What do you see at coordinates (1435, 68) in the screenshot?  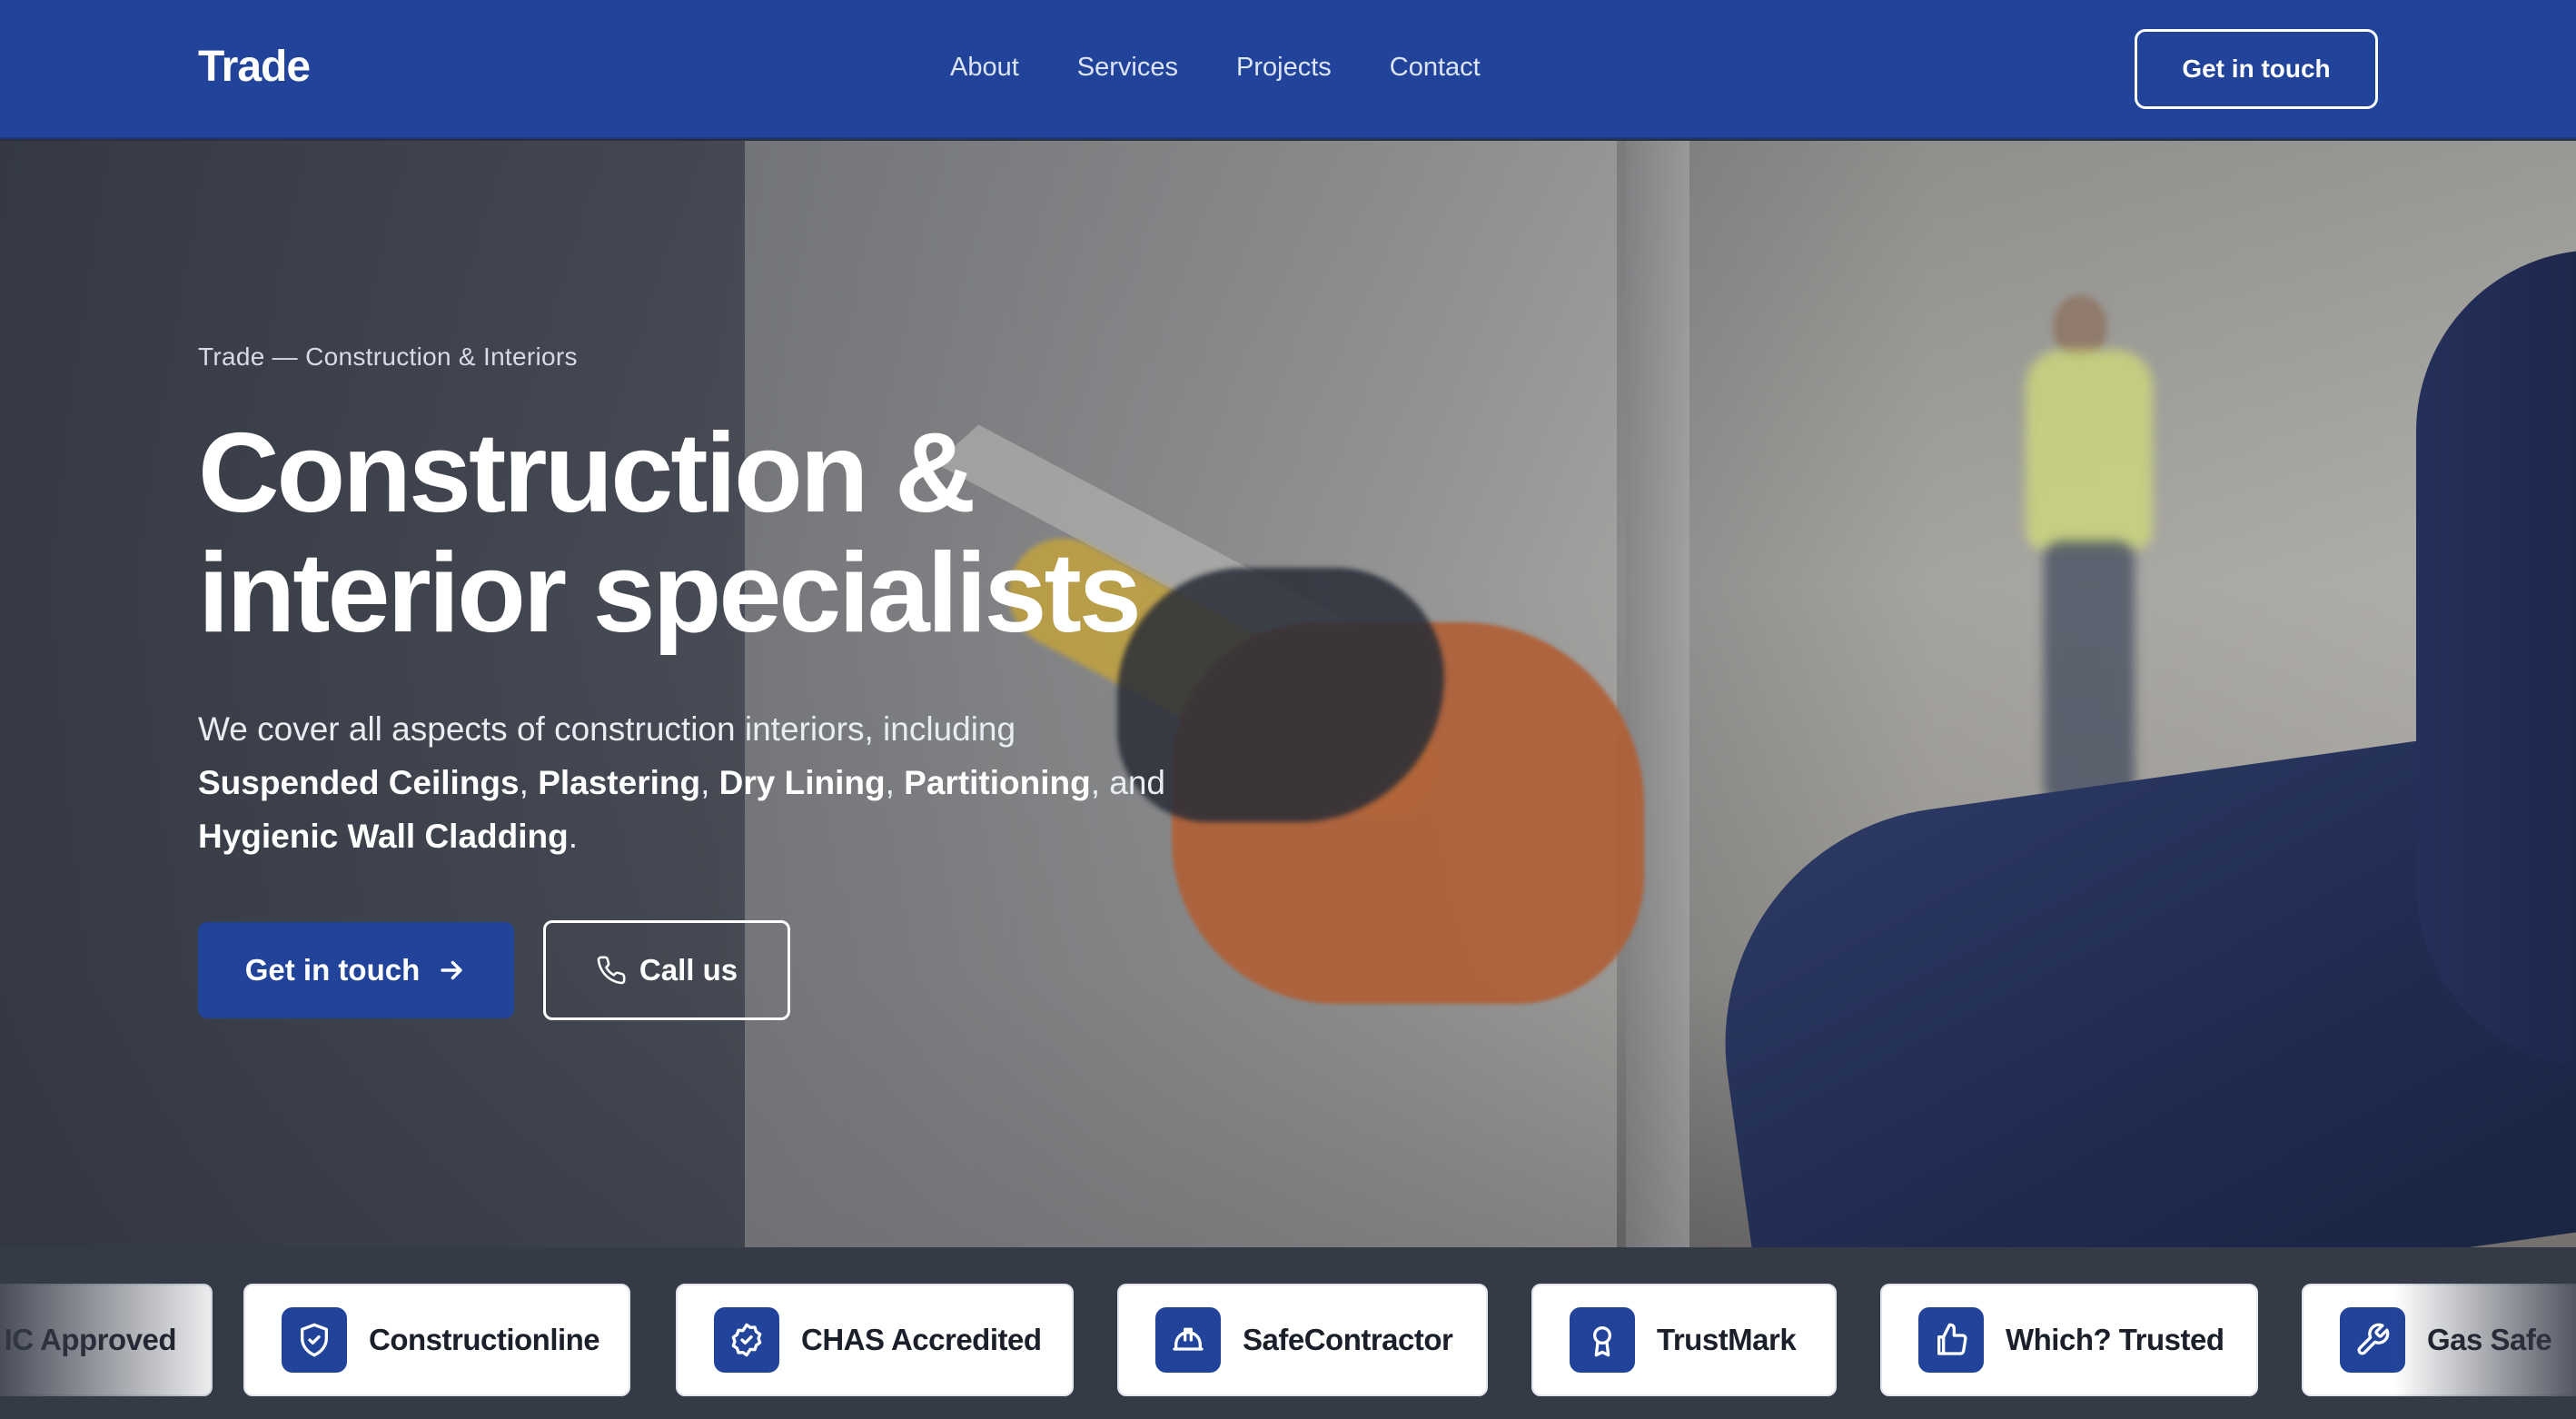 I see `nav-link-contact: Contact` at bounding box center [1435, 68].